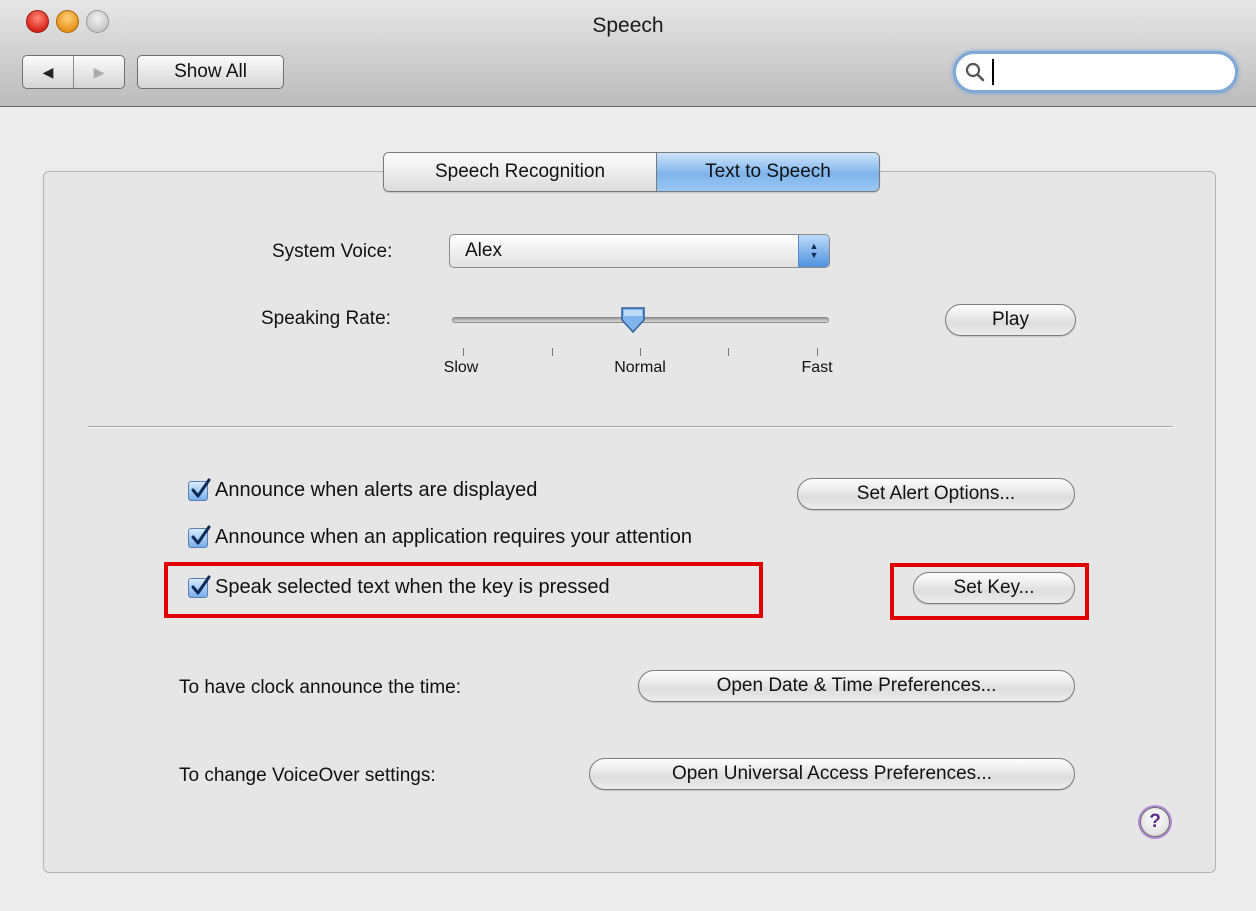 The height and width of the screenshot is (911, 1256). What do you see at coordinates (639, 251) in the screenshot?
I see `system-voice-popup: Alex ▲ ▼` at bounding box center [639, 251].